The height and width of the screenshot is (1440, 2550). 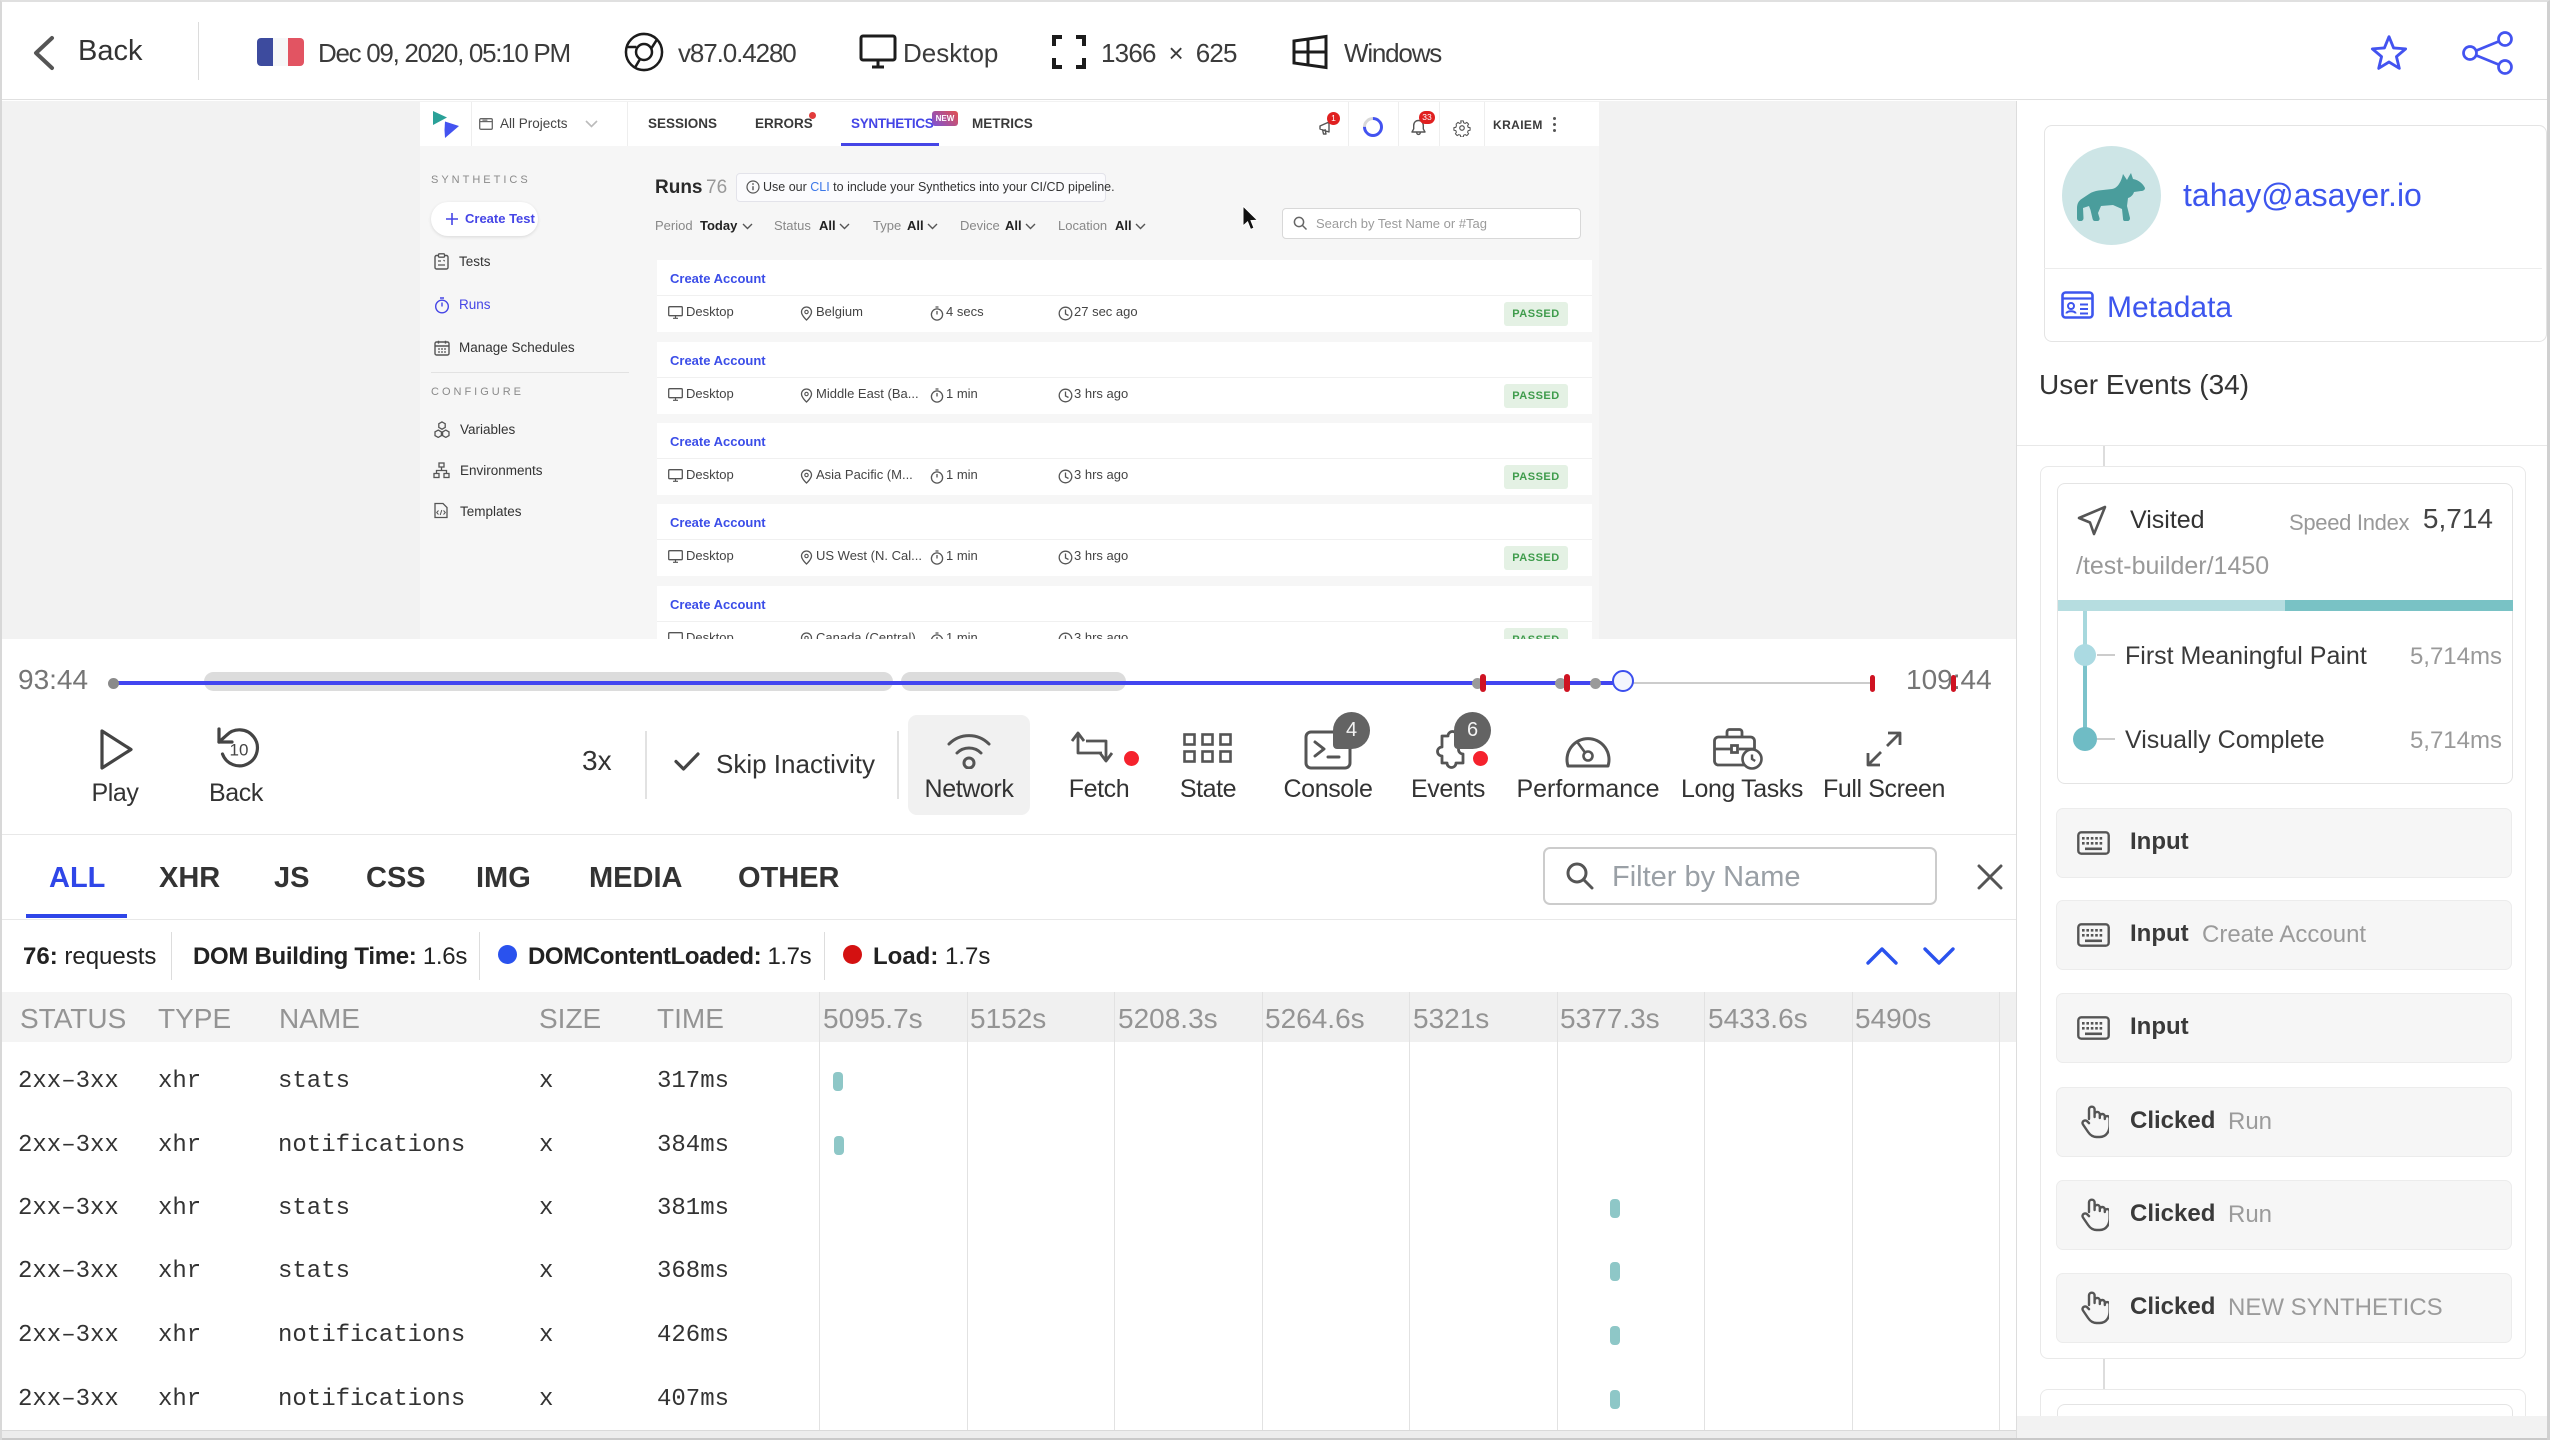 I want to click on svg-text: 10, so click(x=239, y=750).